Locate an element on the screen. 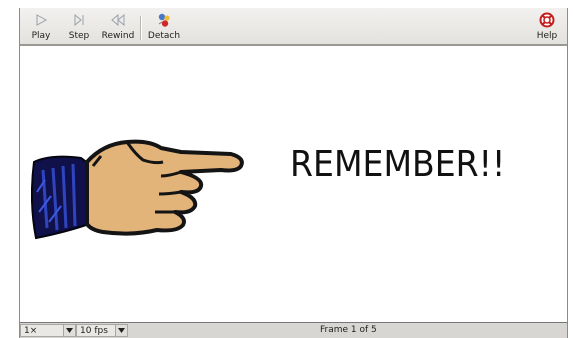  help-button: Help is located at coordinates (547, 27).